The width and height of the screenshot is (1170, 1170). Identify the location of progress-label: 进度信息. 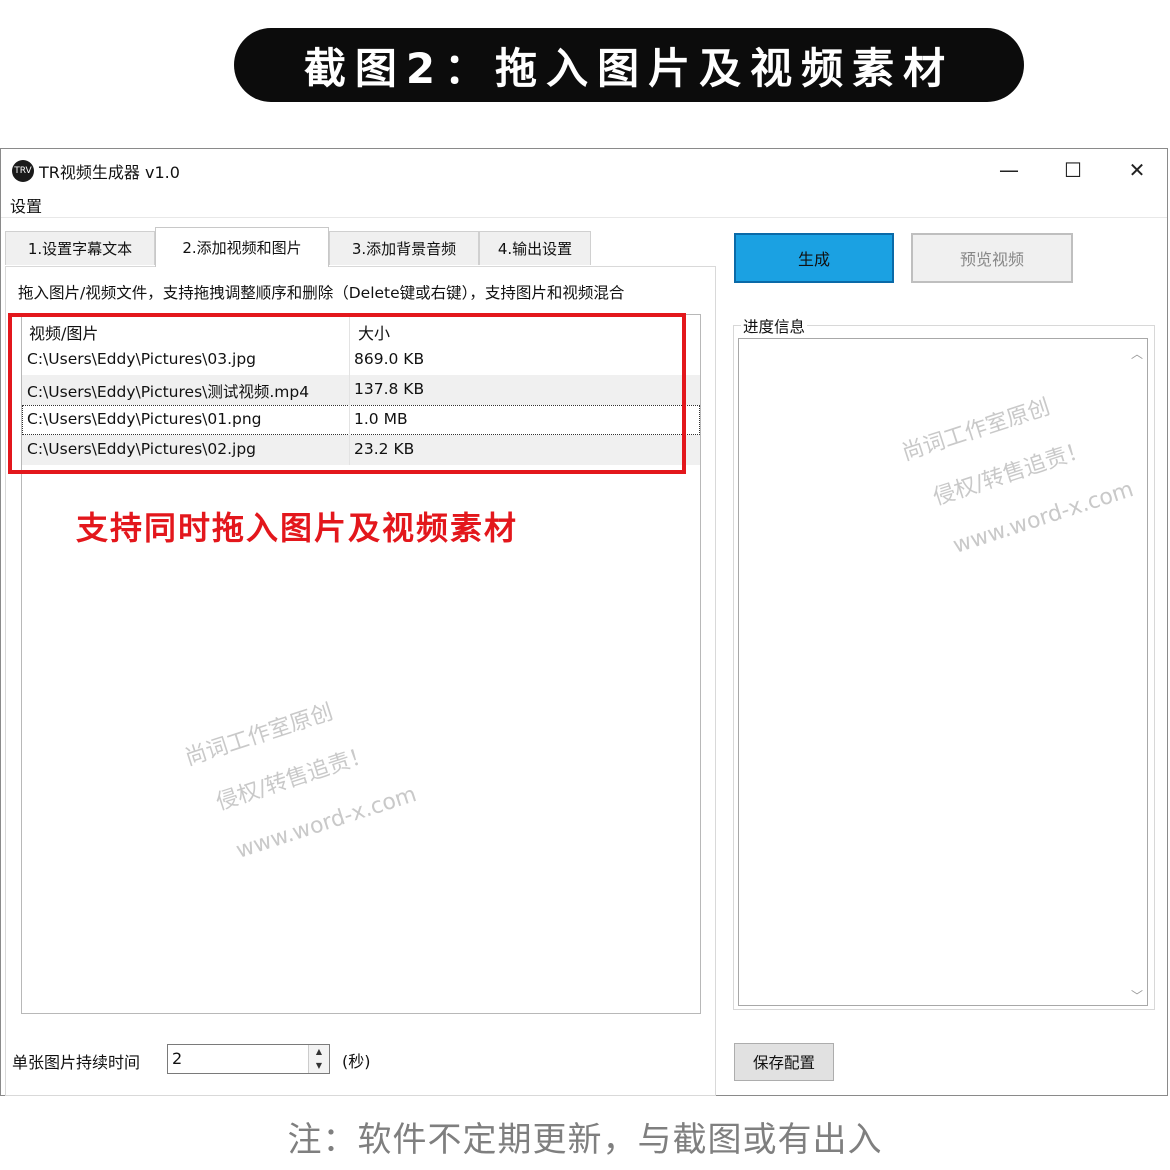
(774, 326).